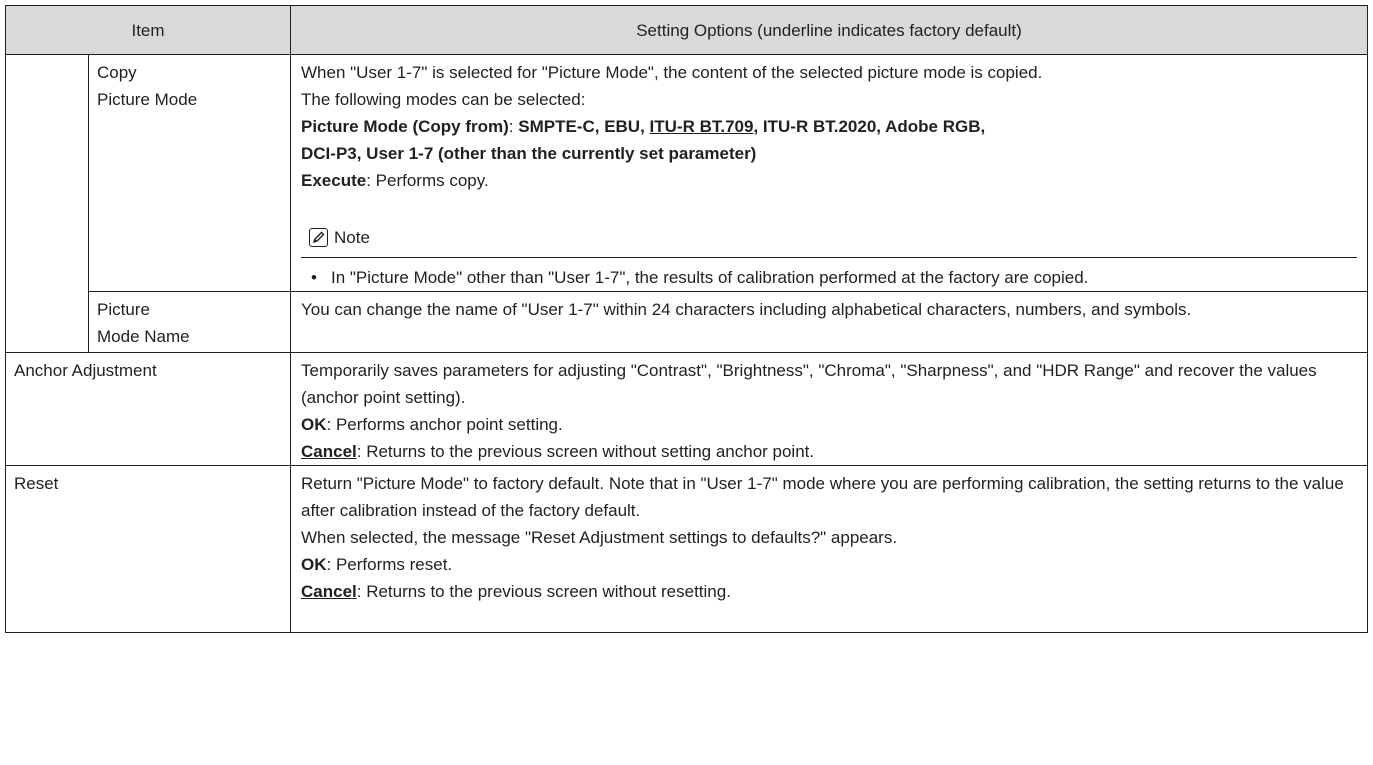 Image resolution: width=1373 pixels, height=765 pixels. What do you see at coordinates (443, 99) in the screenshot?
I see `copy-modes-intro: The following modes can be selected:` at bounding box center [443, 99].